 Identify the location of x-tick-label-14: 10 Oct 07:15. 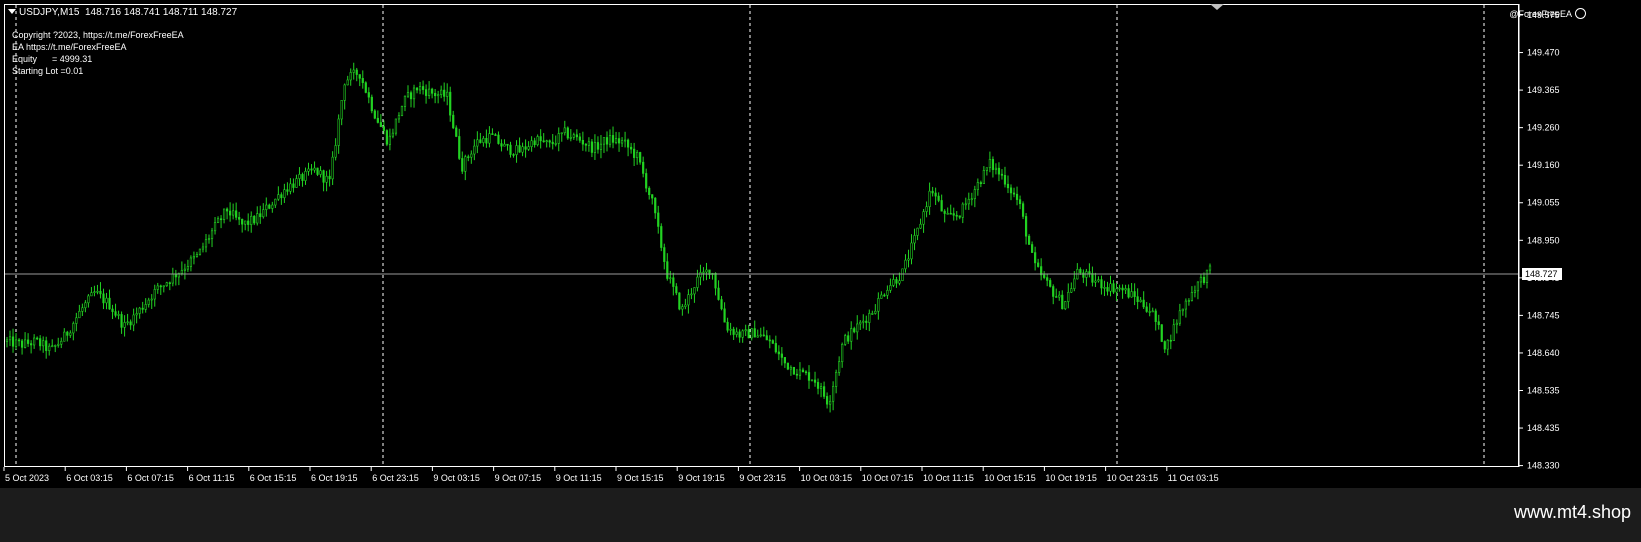
(888, 478).